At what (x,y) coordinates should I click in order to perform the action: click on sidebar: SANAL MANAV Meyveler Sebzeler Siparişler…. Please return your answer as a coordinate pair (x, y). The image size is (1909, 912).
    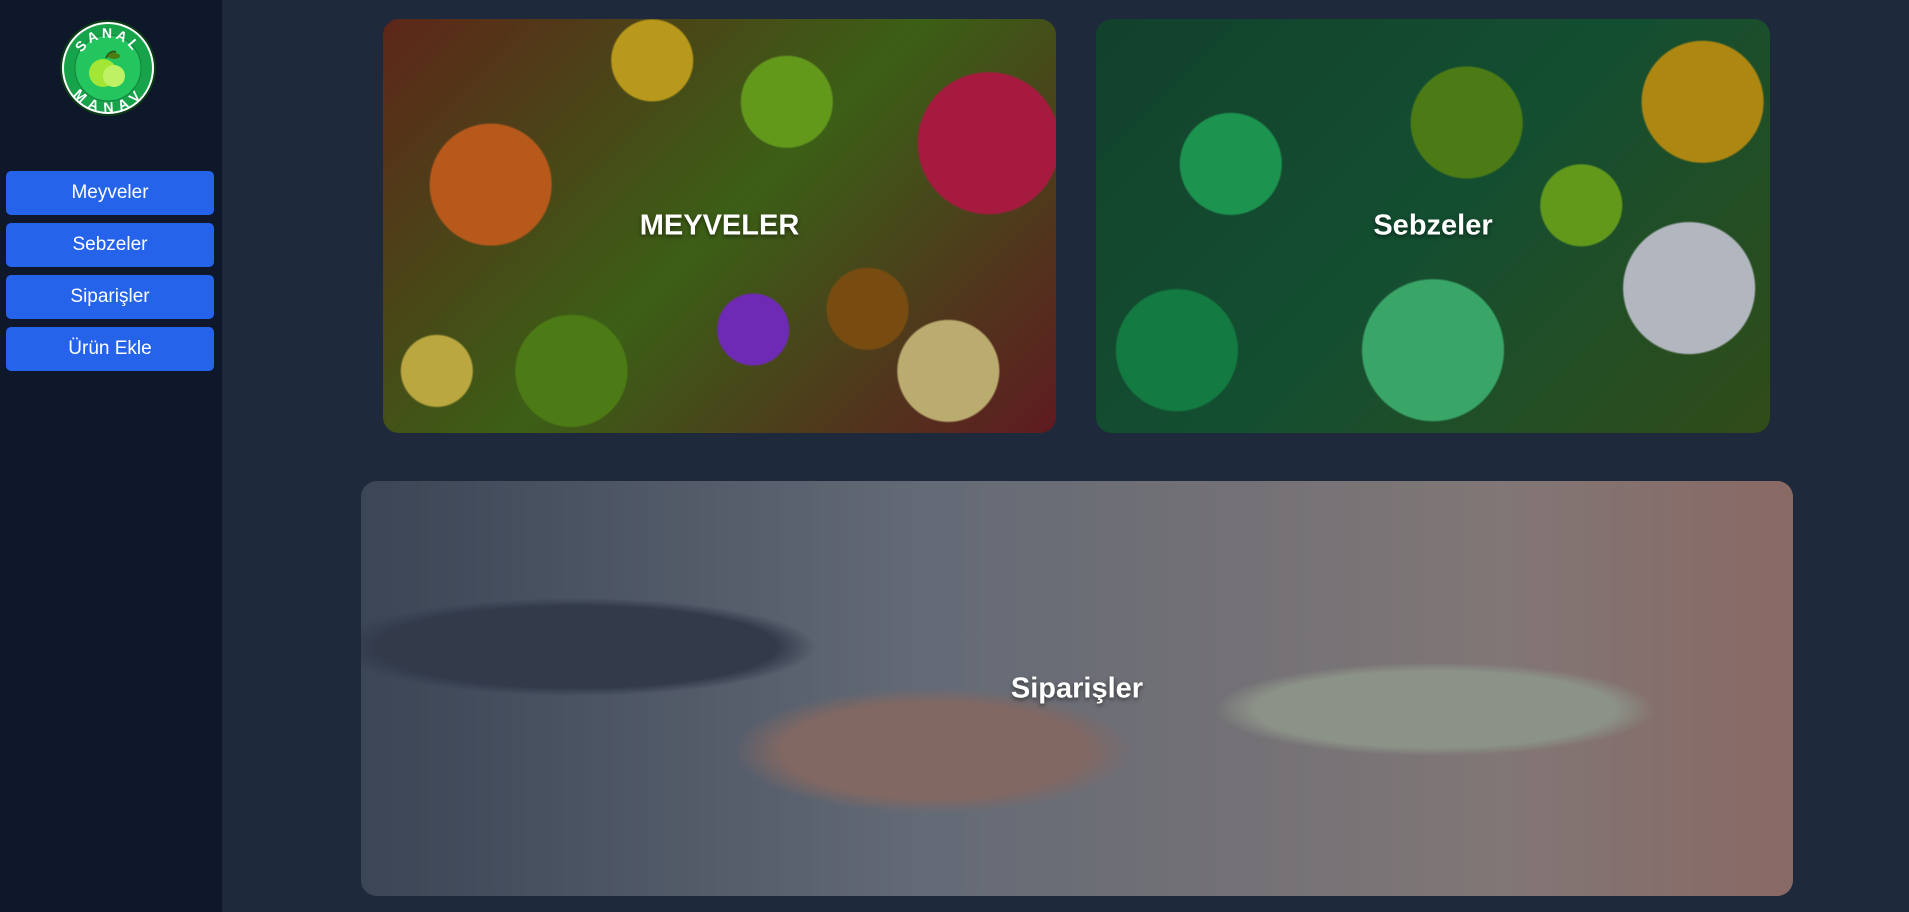
    Looking at the image, I should click on (111, 456).